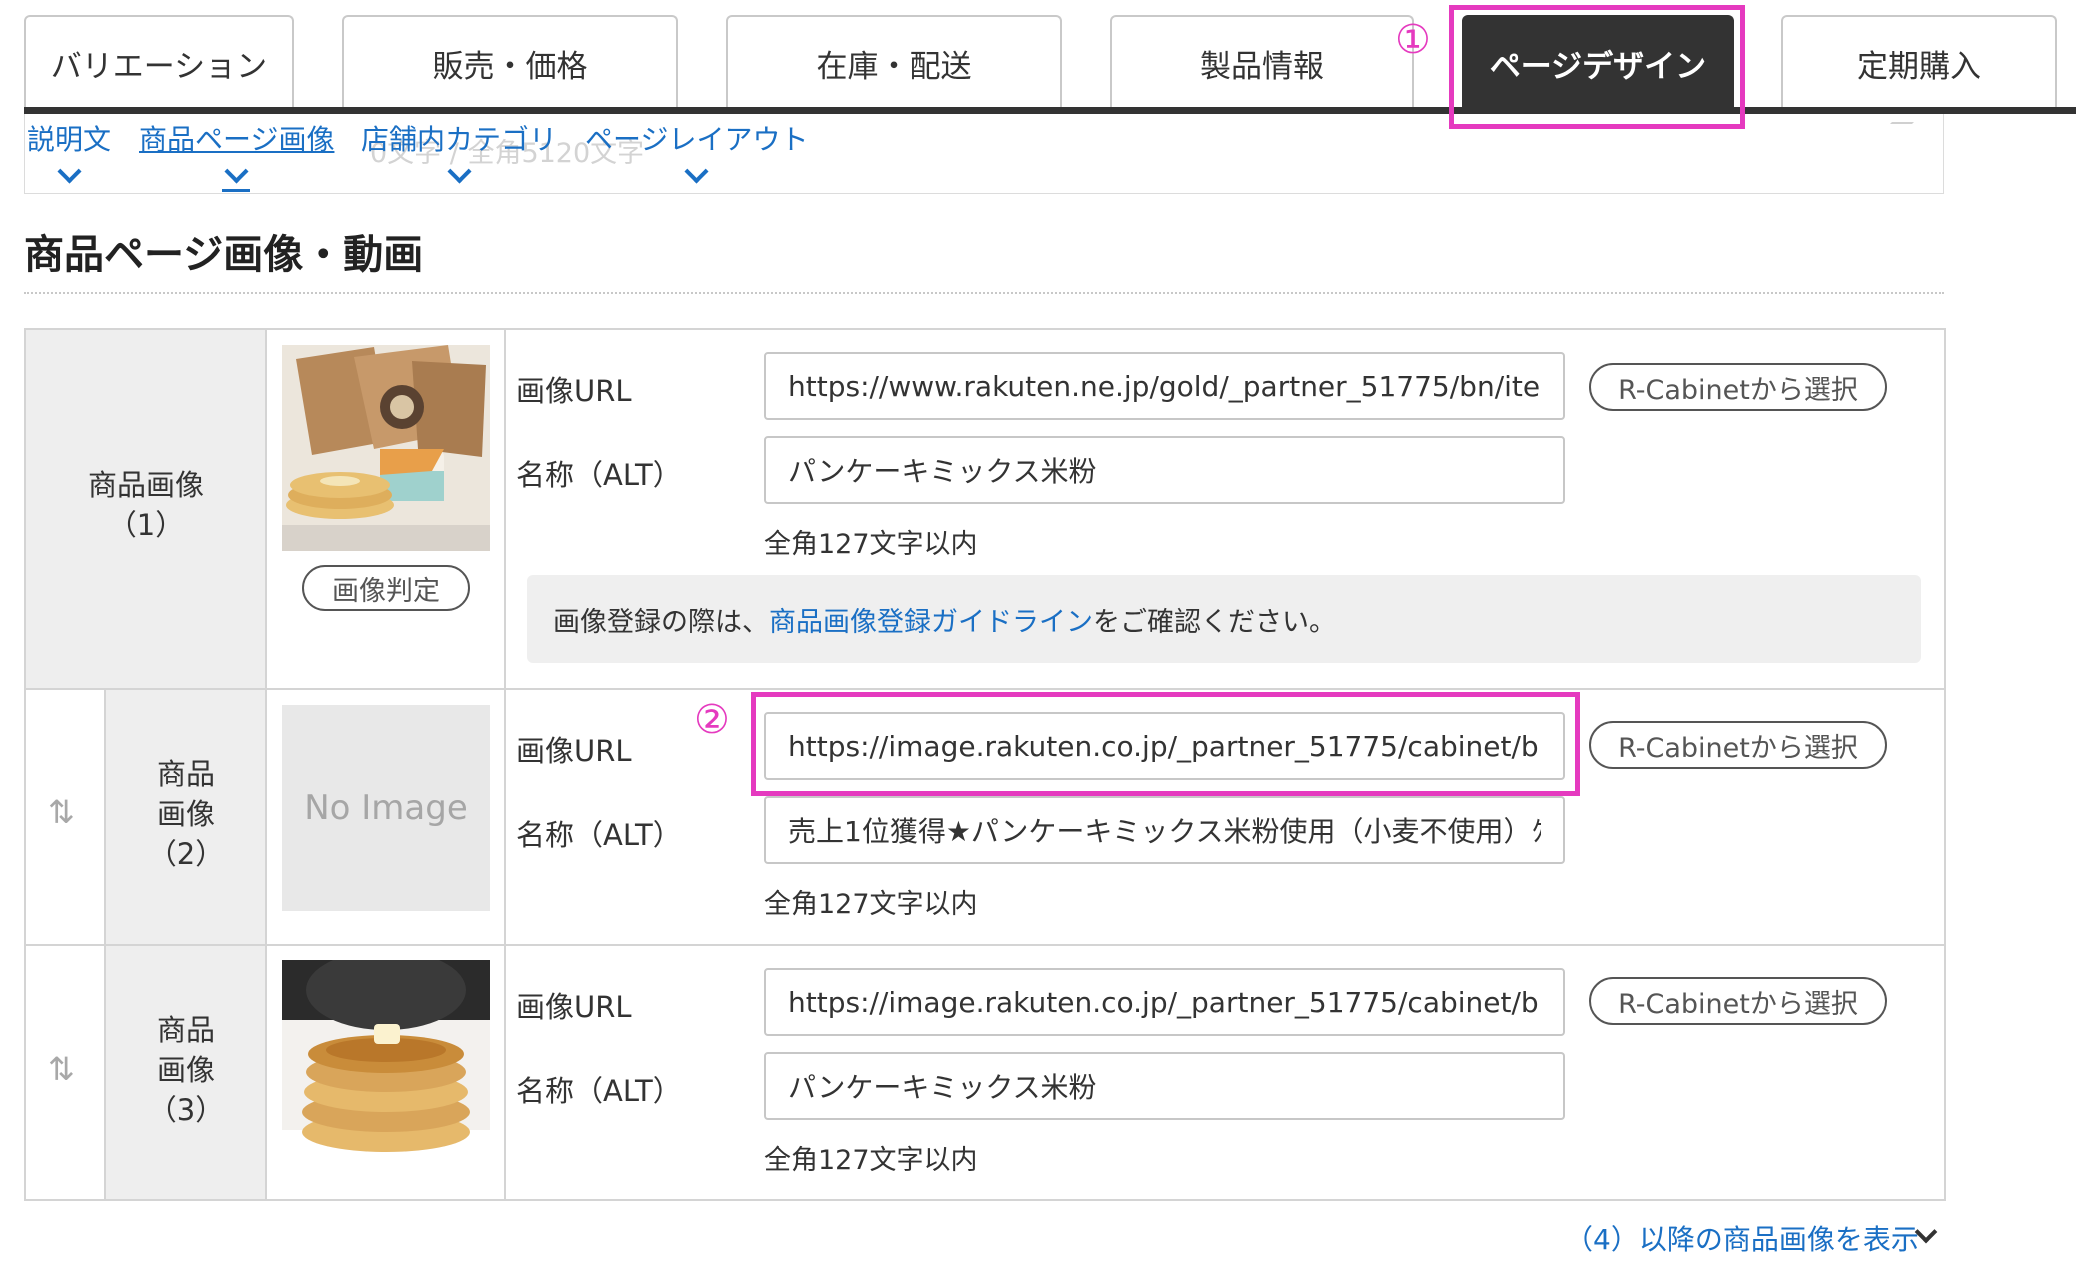 The image size is (2076, 1278). I want to click on row2-label: 商品 画像 （2）, so click(186, 814).